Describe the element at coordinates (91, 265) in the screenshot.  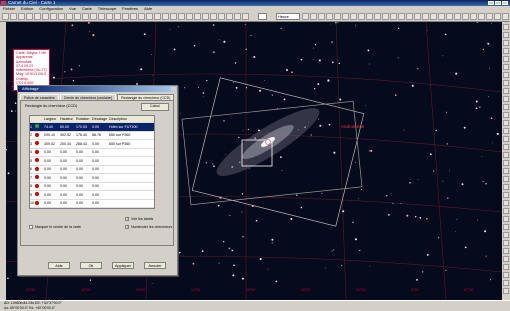
I see `ok-button: Ok` at that location.